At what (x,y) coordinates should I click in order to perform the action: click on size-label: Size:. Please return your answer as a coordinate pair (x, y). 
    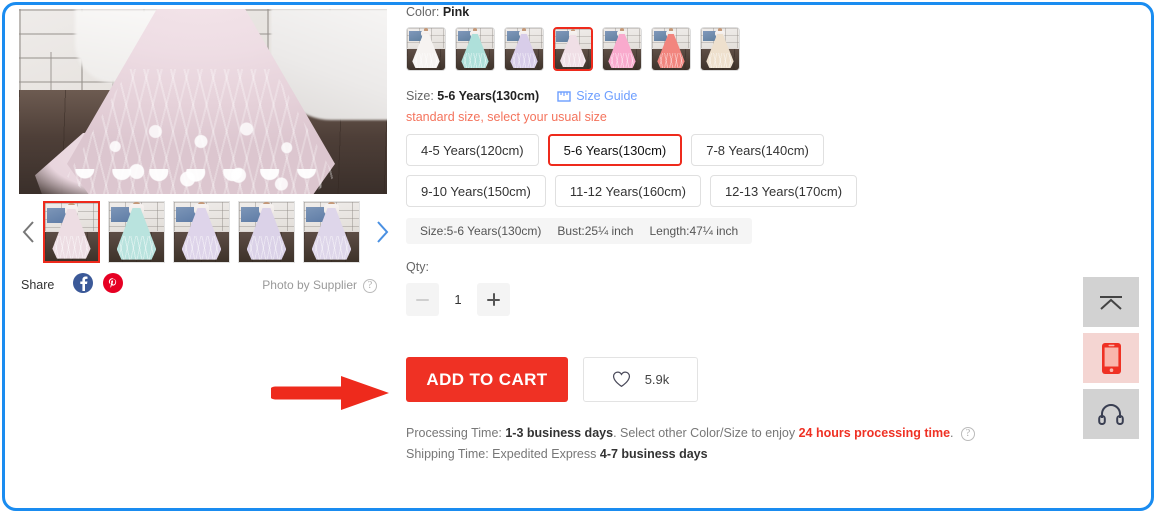
    Looking at the image, I should click on (420, 96).